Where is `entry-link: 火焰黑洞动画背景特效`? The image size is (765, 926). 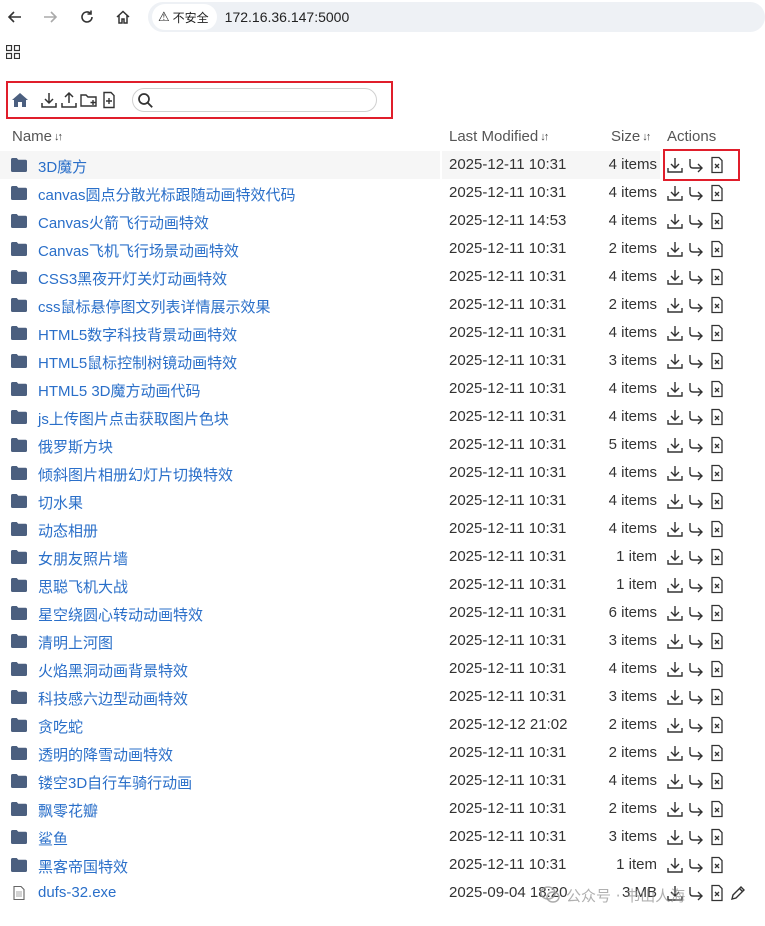 entry-link: 火焰黑洞动画背景特效 is located at coordinates (113, 670).